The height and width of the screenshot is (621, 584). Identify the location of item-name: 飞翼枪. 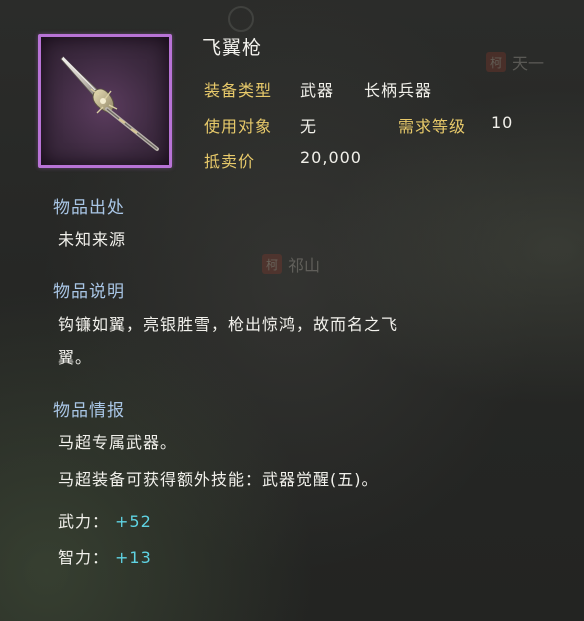
(232, 48).